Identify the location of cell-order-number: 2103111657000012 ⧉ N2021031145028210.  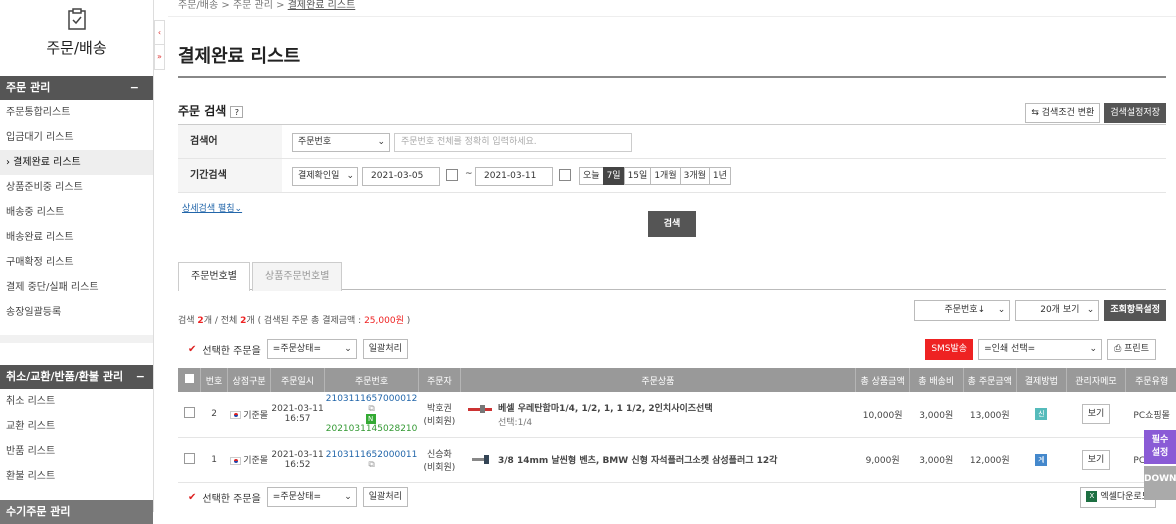
(371, 415).